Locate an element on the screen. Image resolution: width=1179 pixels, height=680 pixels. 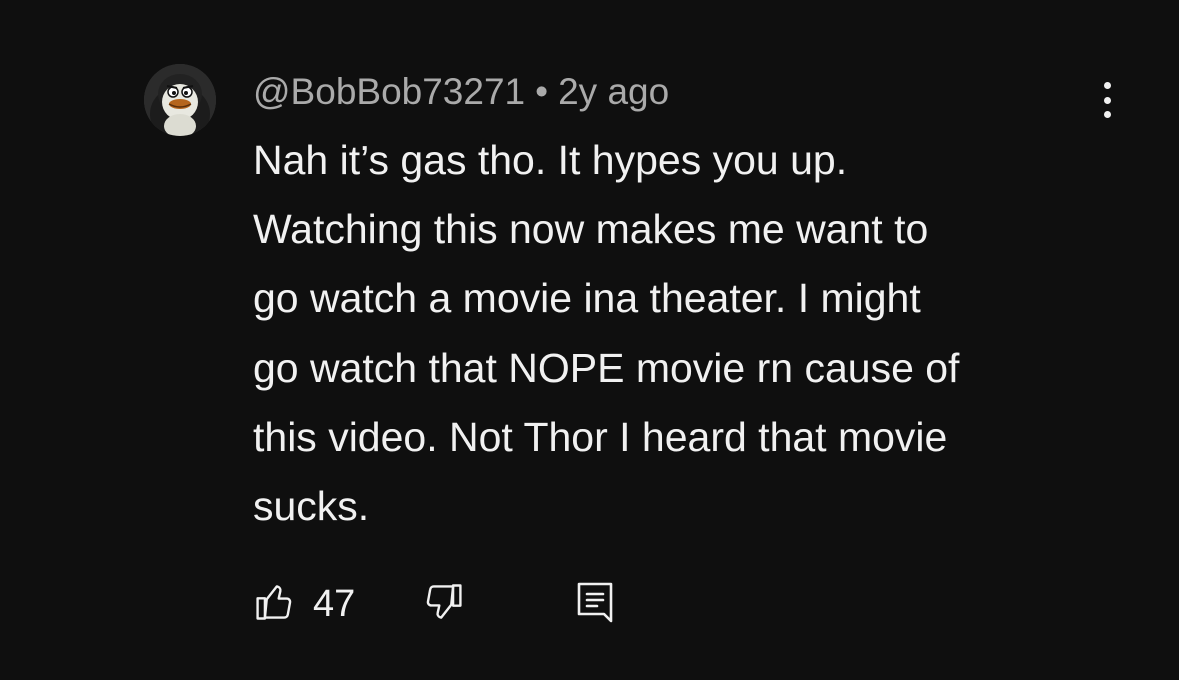
penguin-avatar-icon is located at coordinates (180, 100).